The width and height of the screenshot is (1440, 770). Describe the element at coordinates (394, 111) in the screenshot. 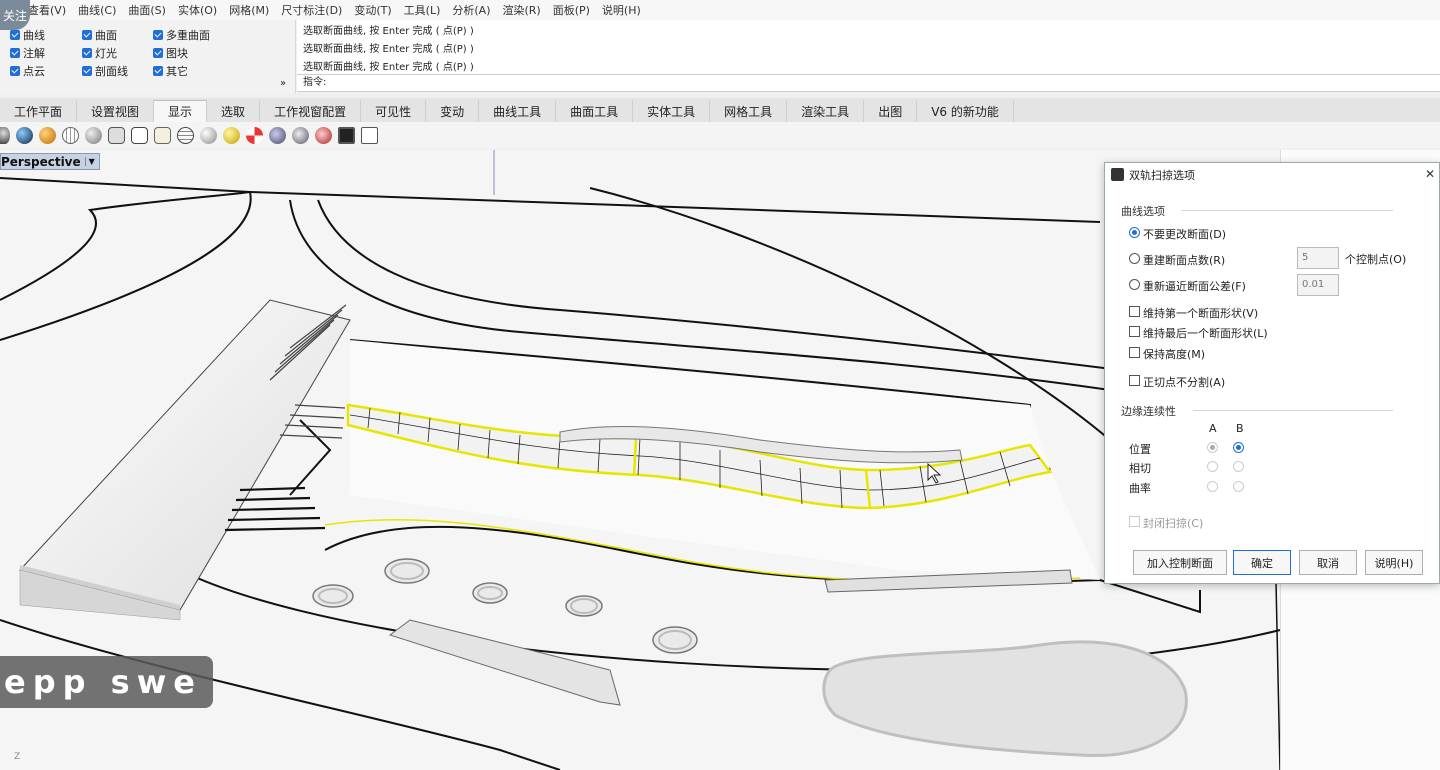

I see `tab-visibility: 可见性` at that location.